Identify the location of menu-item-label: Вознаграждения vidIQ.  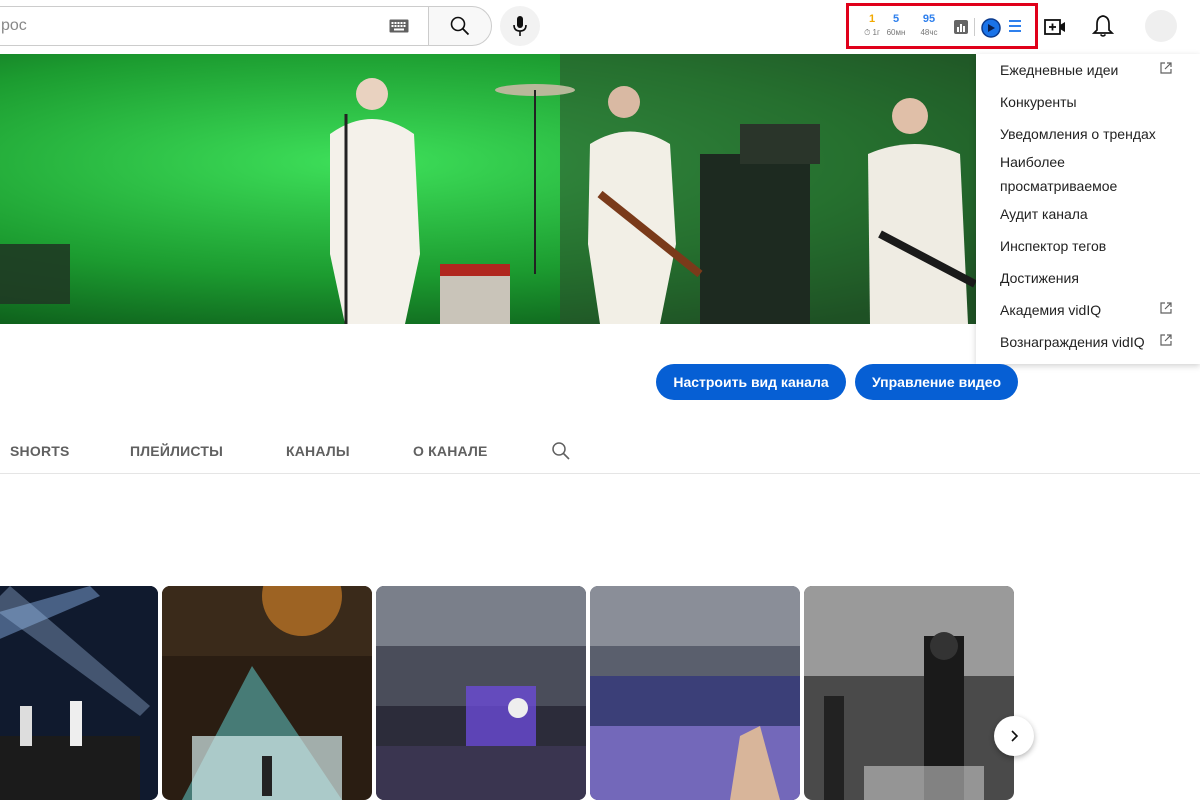
(1072, 342).